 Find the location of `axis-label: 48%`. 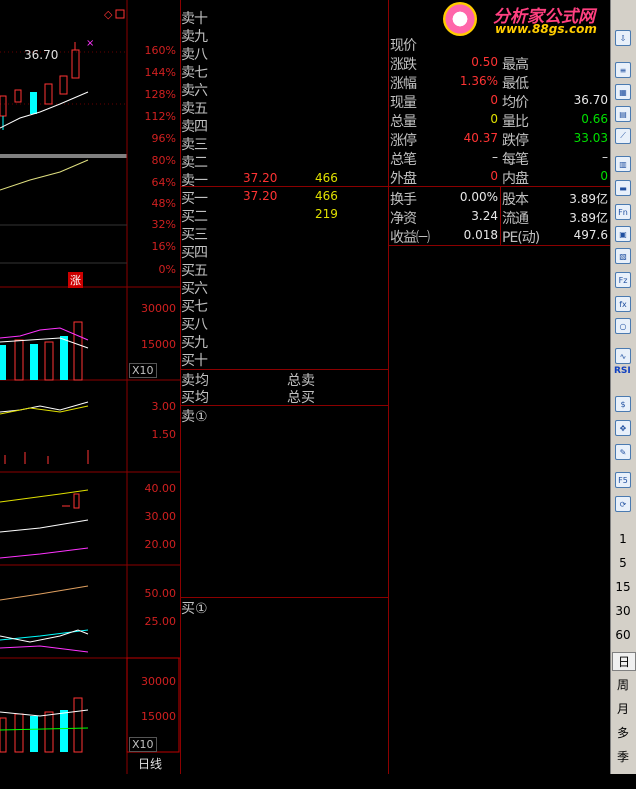

axis-label: 48% is located at coordinates (163, 203).